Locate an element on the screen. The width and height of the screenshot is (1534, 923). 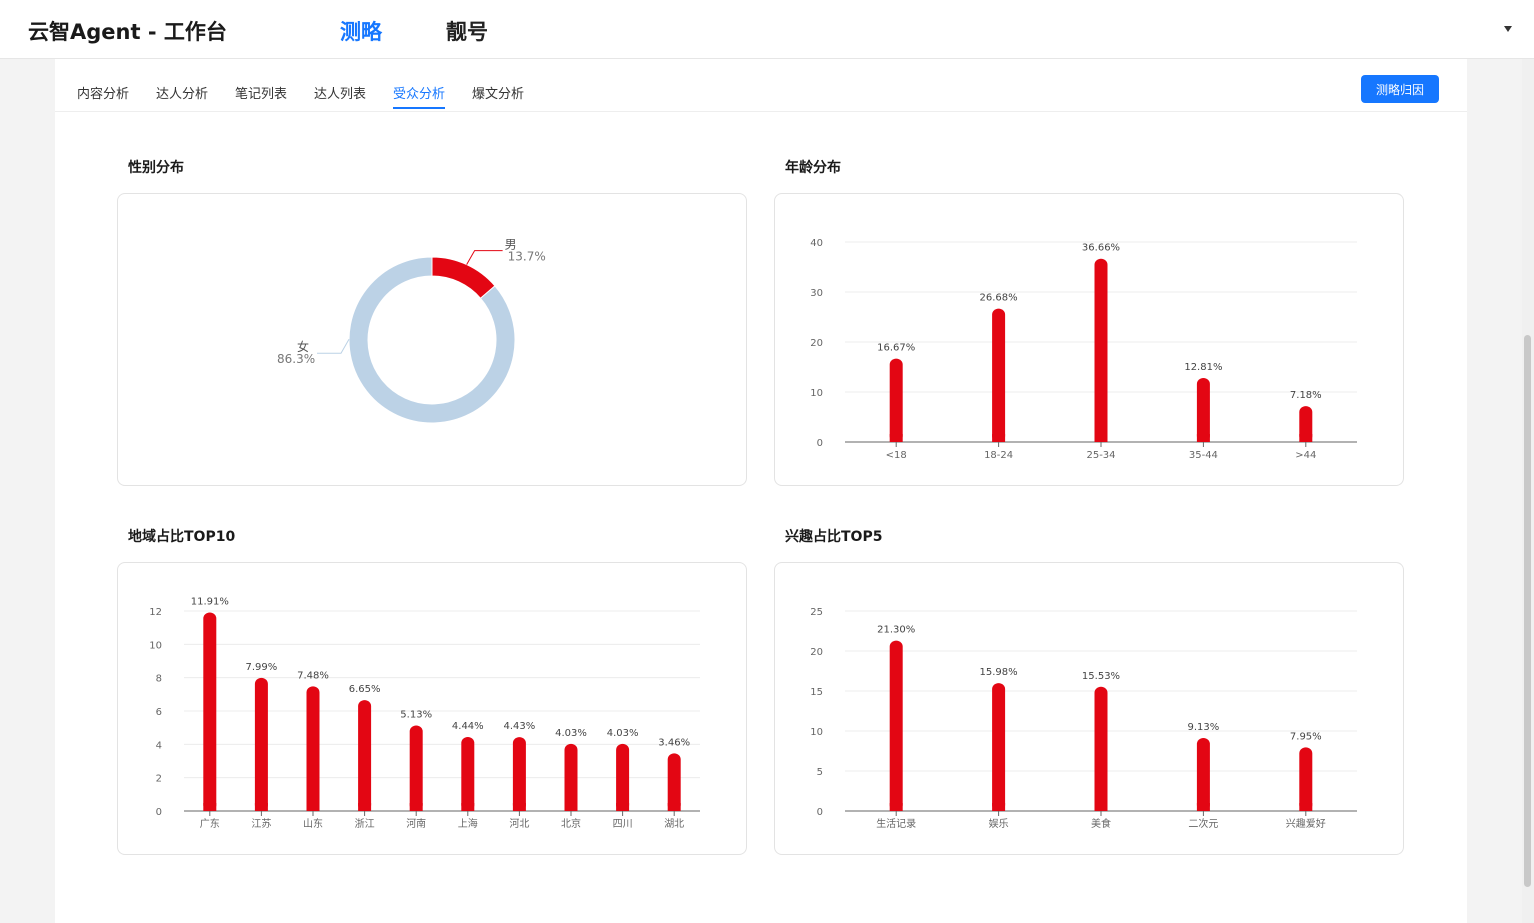
slice-label-female: 86.3% is located at coordinates (296, 359).